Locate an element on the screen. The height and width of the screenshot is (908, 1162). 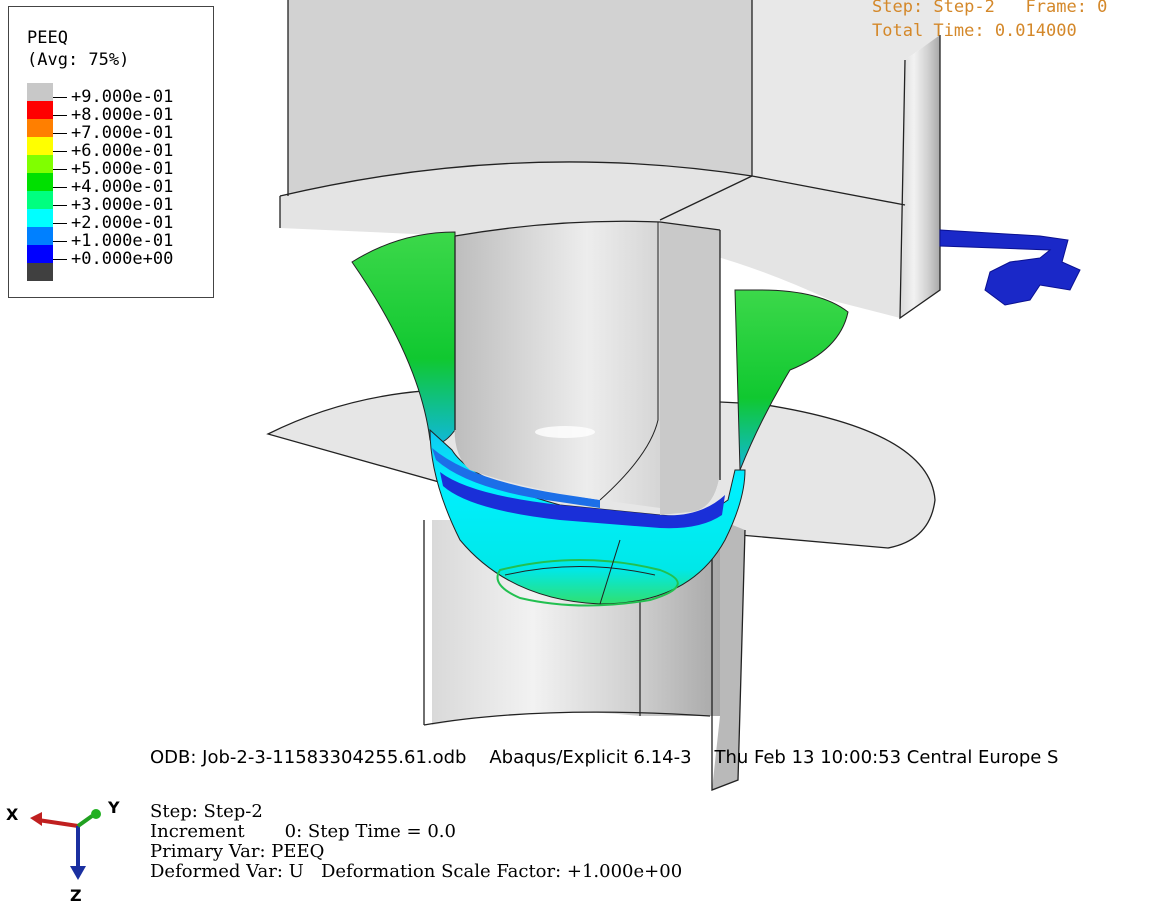
legend-title: PEEQ is located at coordinates (47, 38).